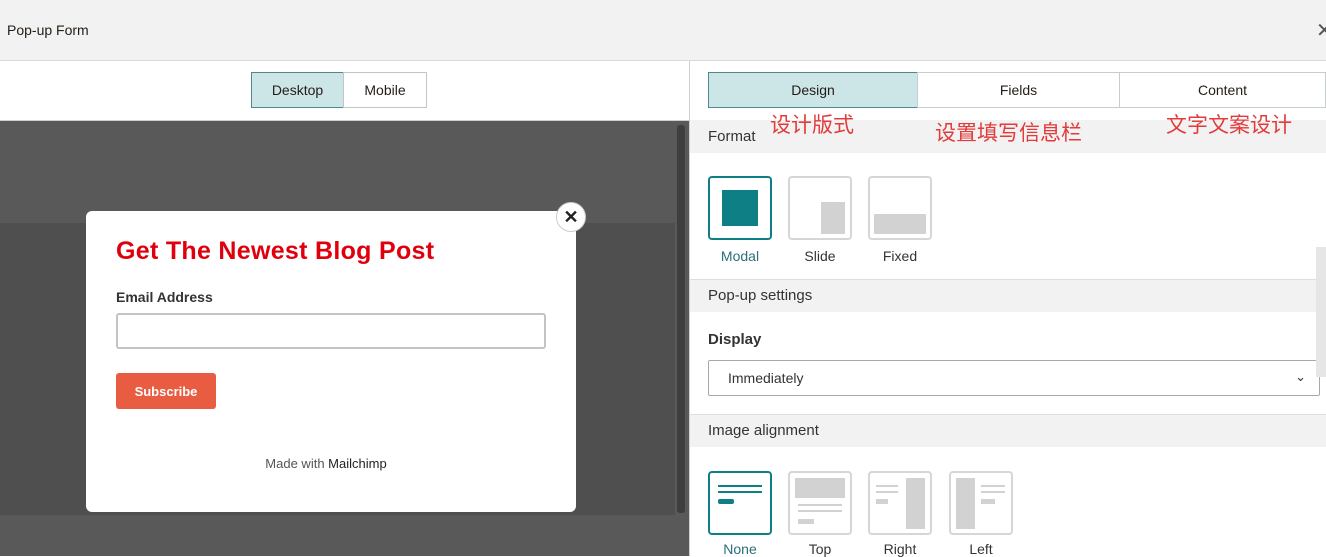 The width and height of the screenshot is (1326, 557). I want to click on popup-heading: Get The Newest Blog Post, so click(275, 251).